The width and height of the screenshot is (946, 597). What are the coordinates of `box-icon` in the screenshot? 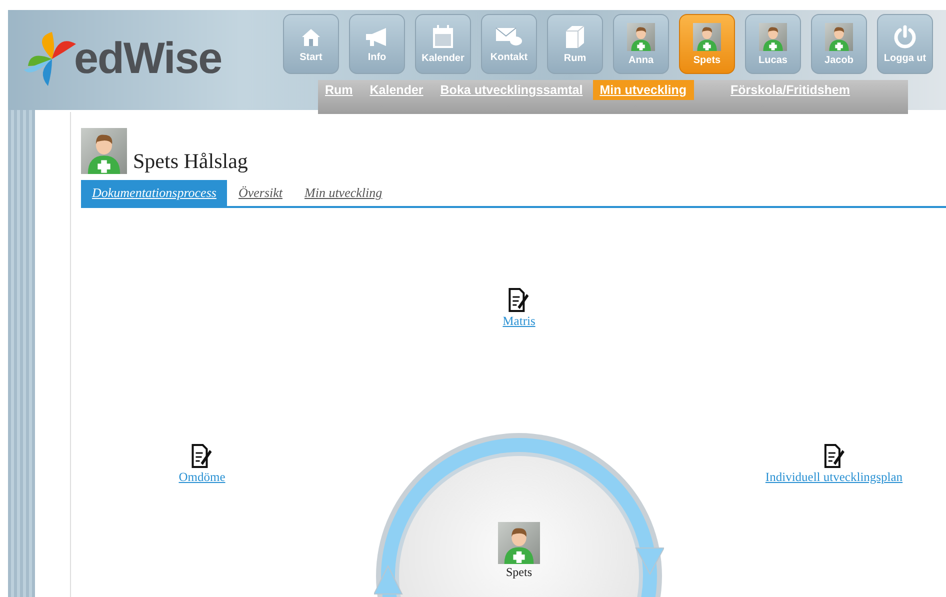 It's located at (575, 36).